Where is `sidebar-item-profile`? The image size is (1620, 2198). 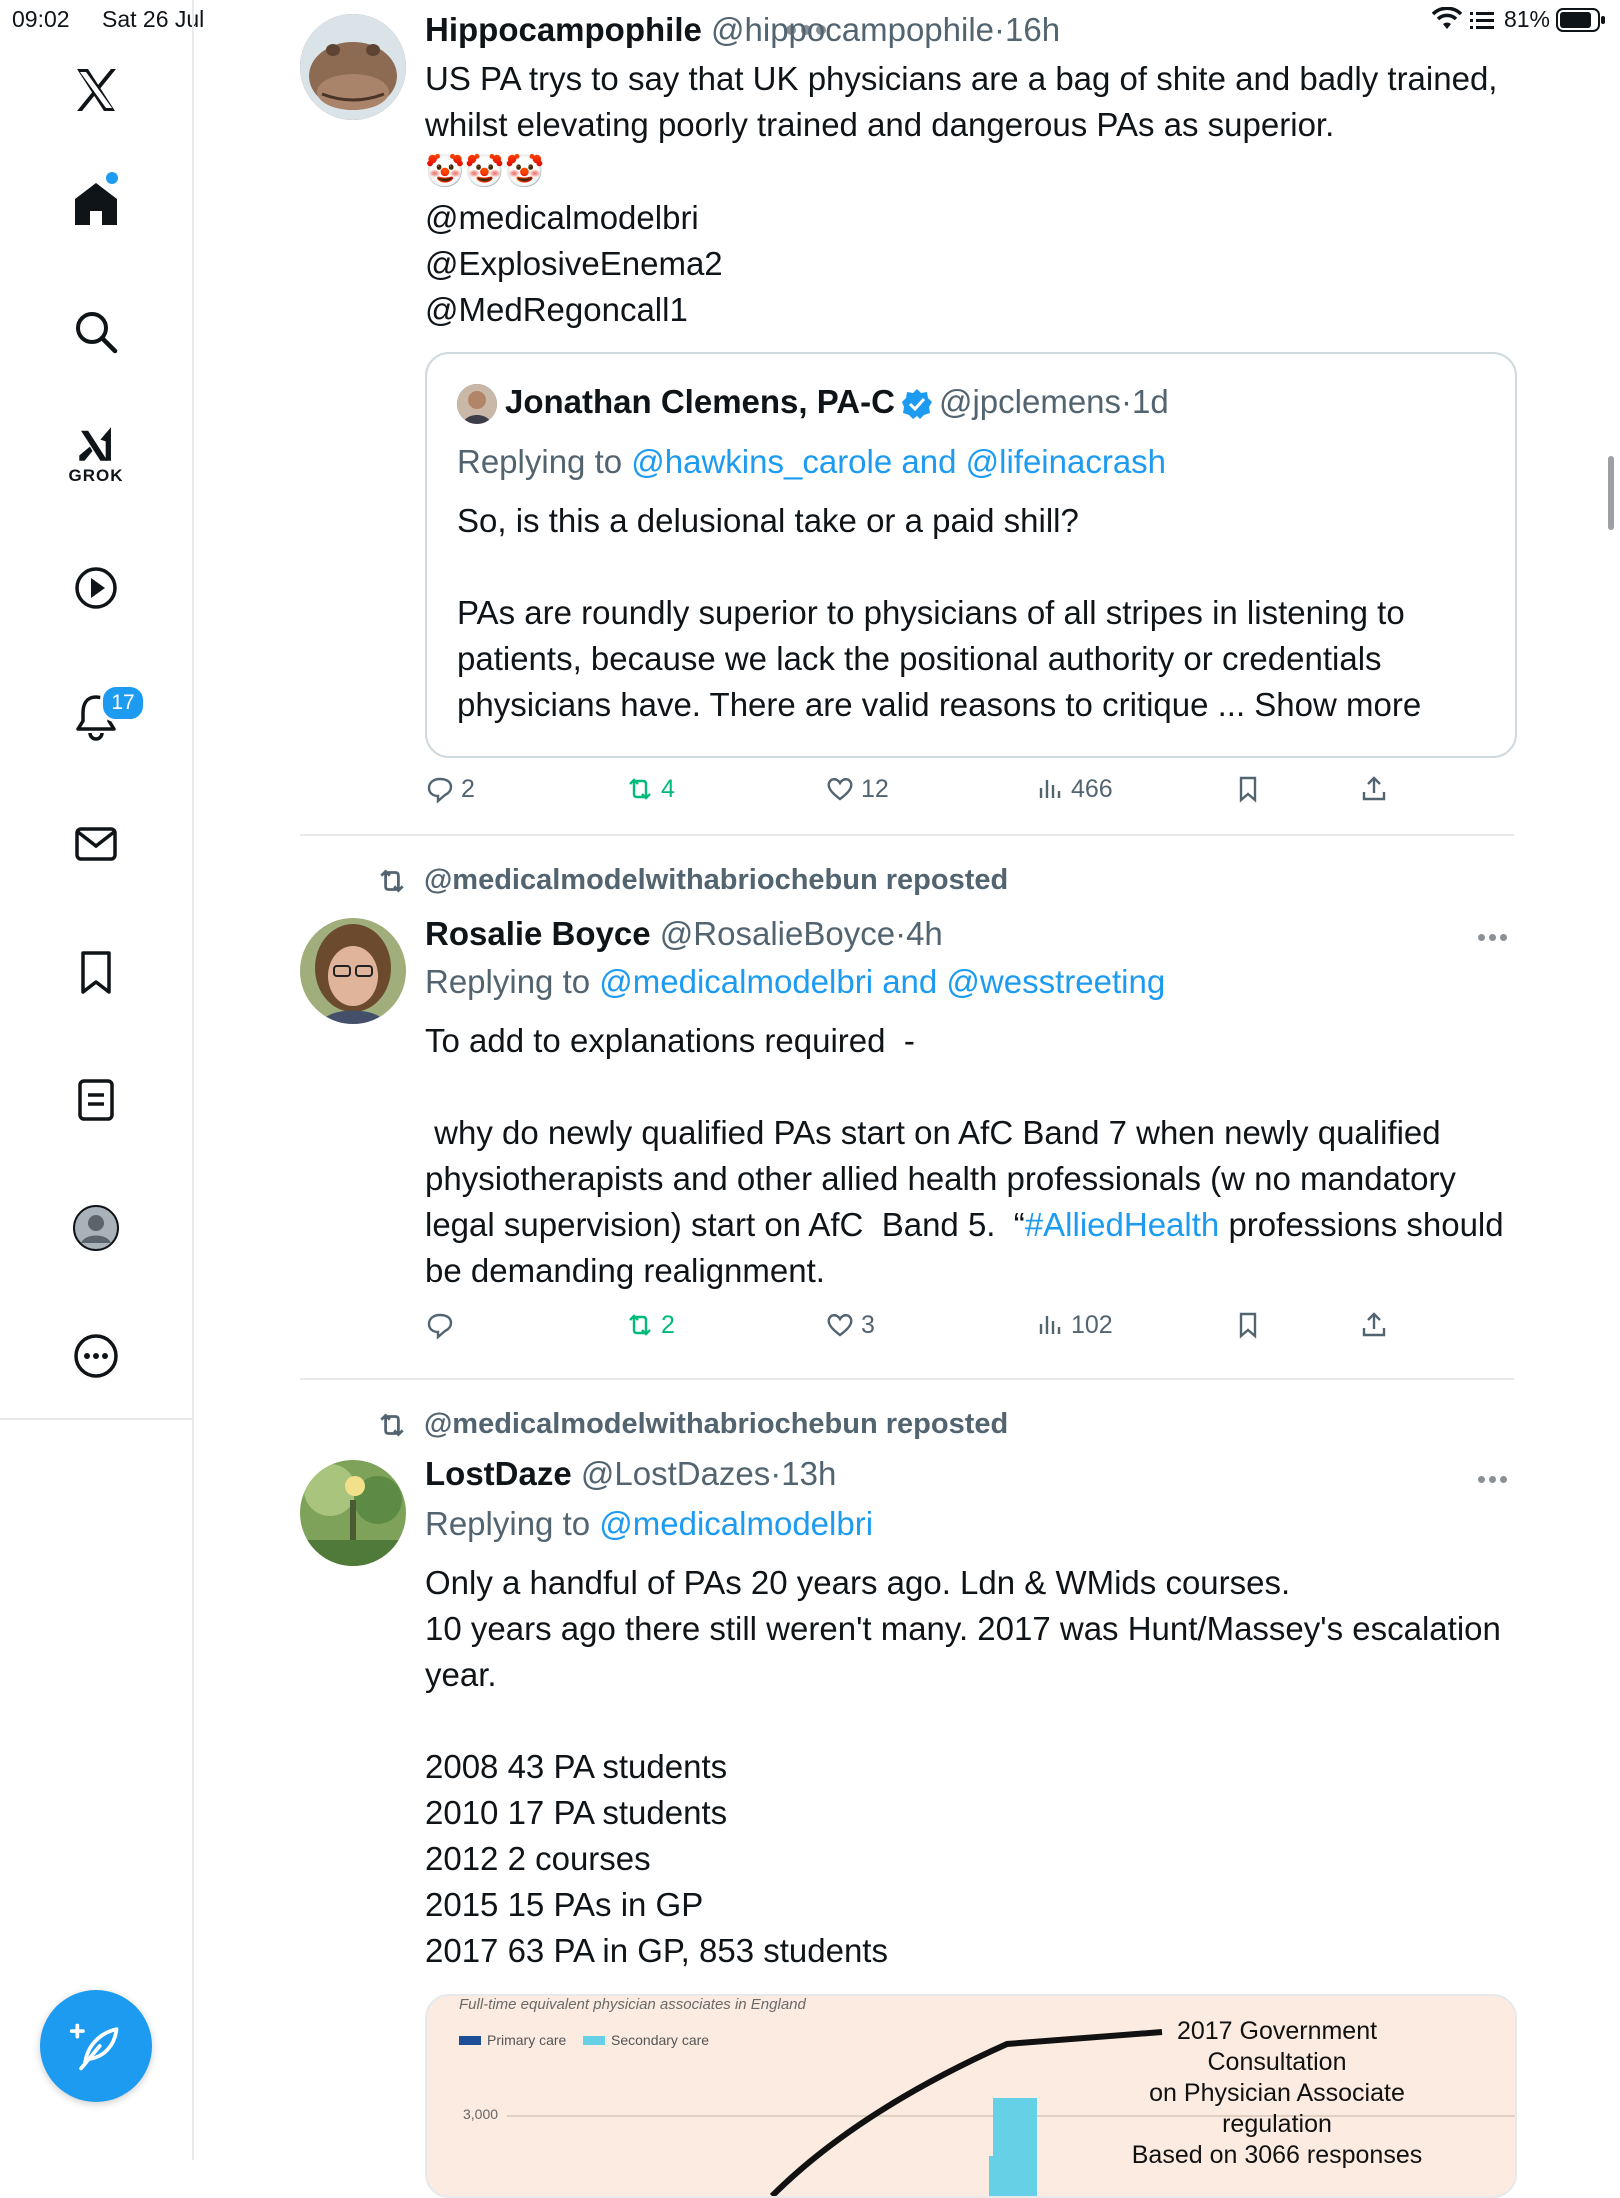 sidebar-item-profile is located at coordinates (96, 1228).